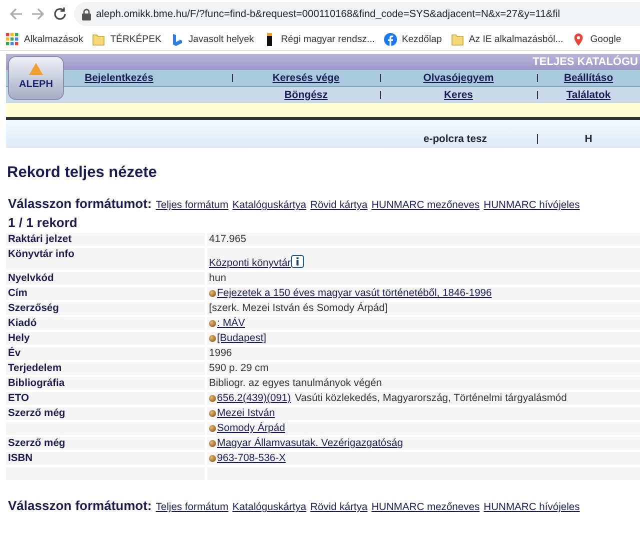 The height and width of the screenshot is (546, 640). I want to click on nav-link: Böngész, so click(306, 95).